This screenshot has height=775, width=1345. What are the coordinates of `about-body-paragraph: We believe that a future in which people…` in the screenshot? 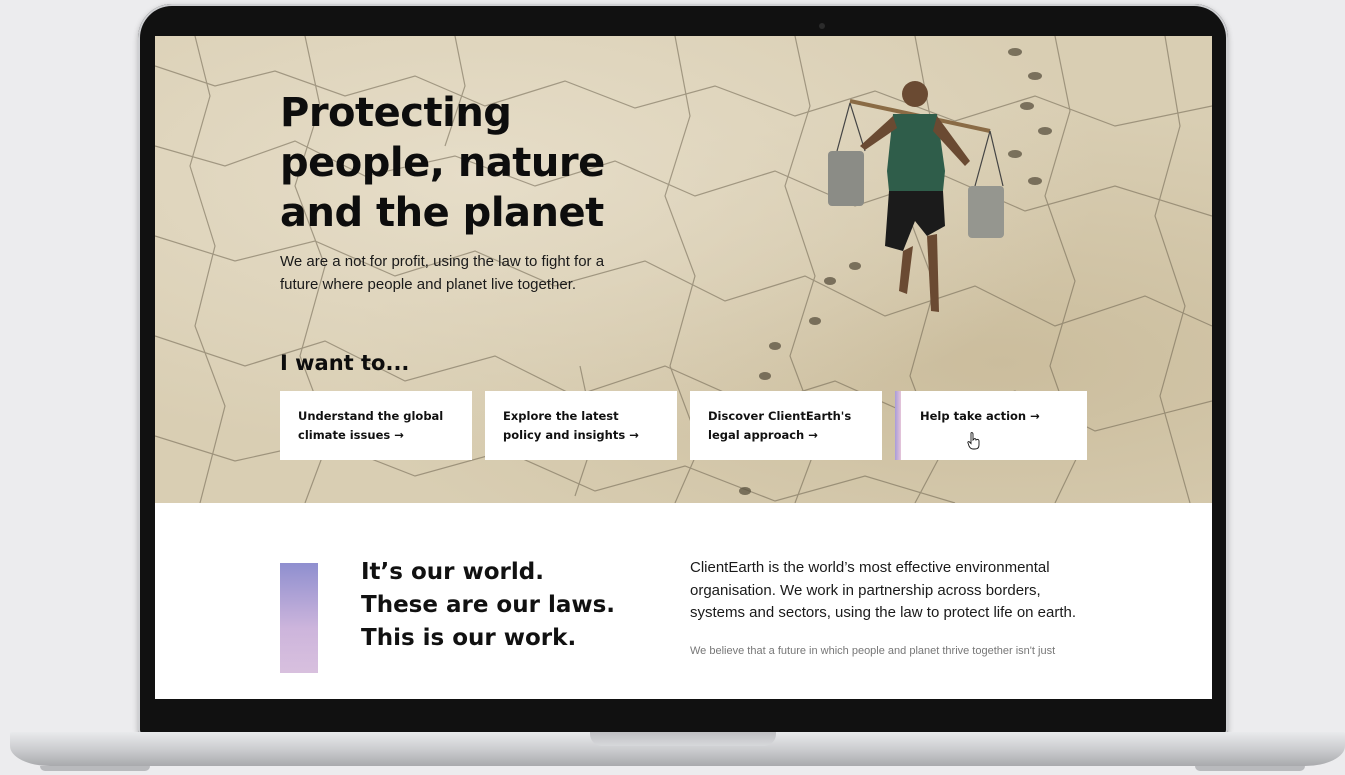 It's located at (873, 651).